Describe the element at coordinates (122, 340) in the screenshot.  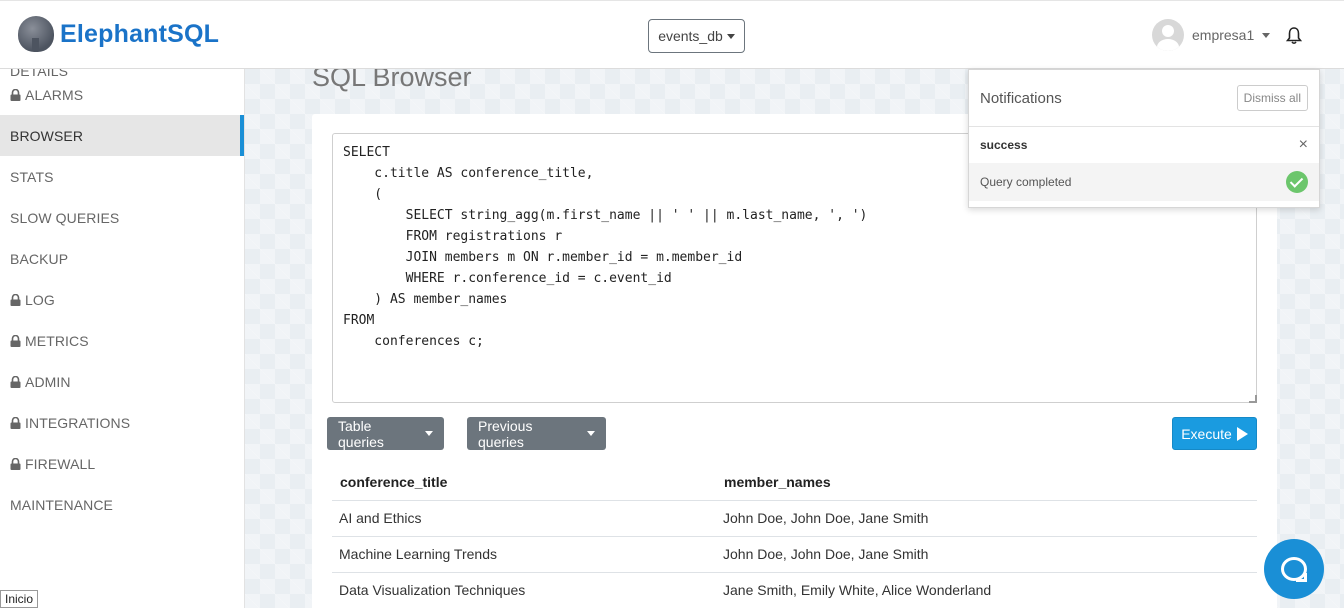
I see `sidebar-item-metrics: METRICS` at that location.